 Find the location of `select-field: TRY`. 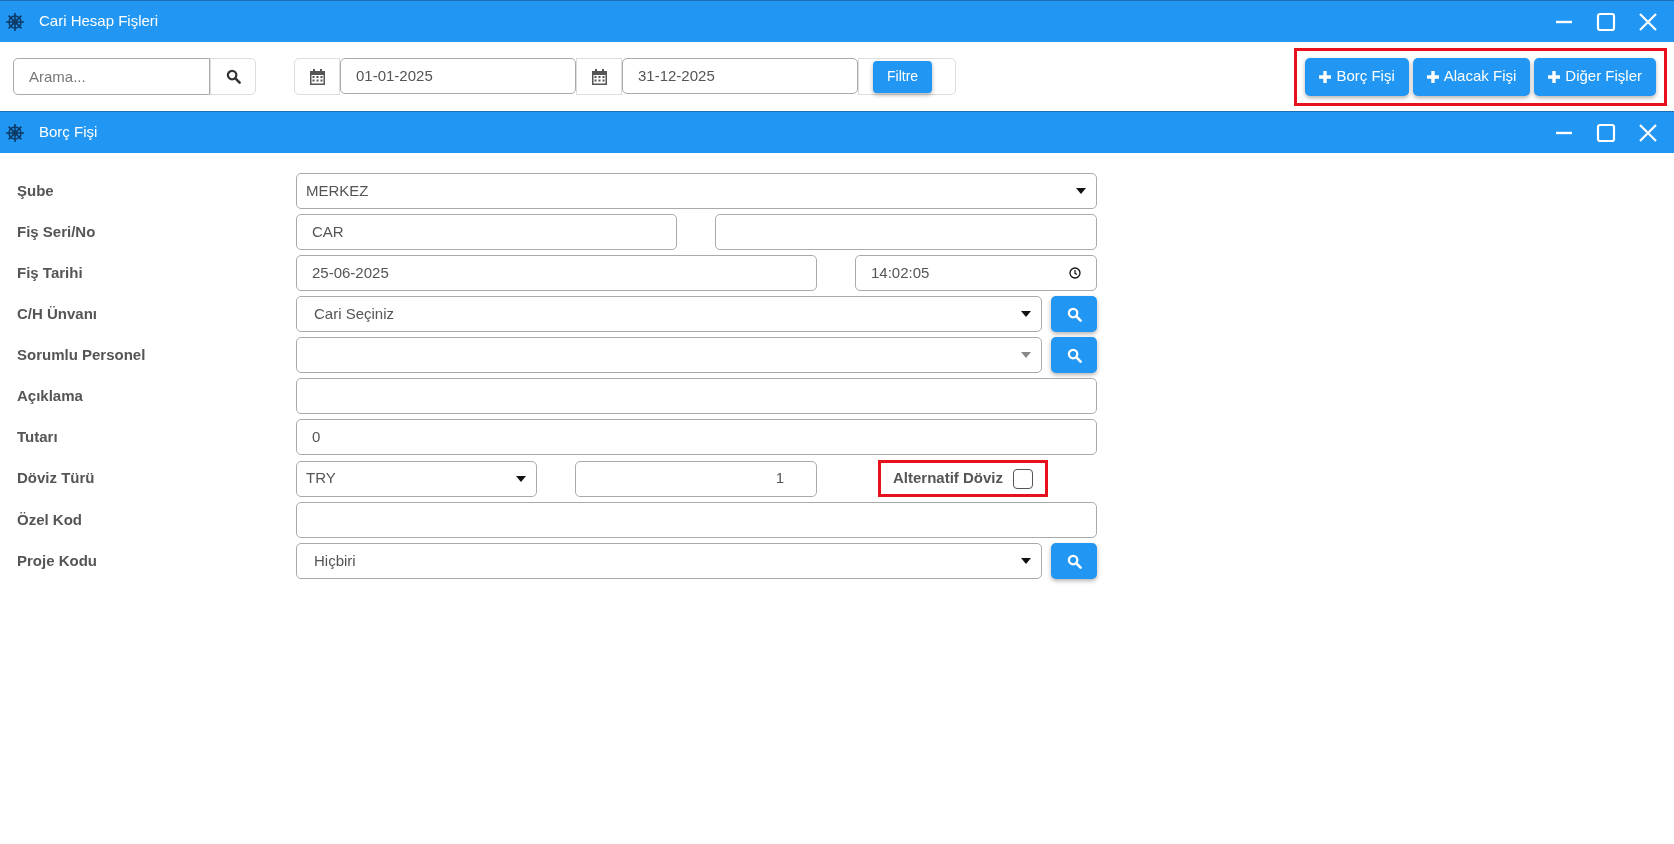

select-field: TRY is located at coordinates (416, 478).